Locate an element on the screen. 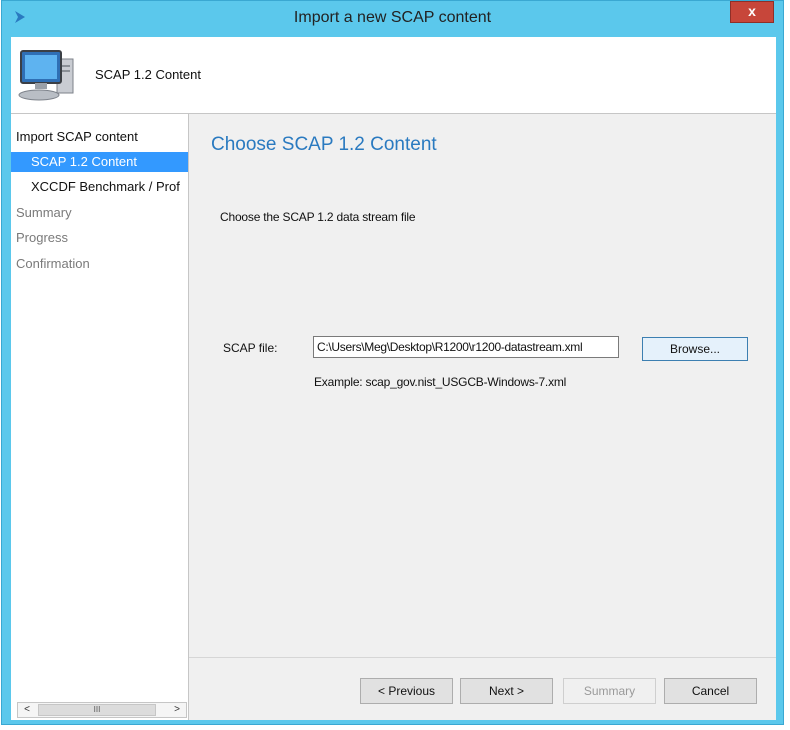 This screenshot has height=730, width=790. scroll-thumb: III is located at coordinates (97, 710).